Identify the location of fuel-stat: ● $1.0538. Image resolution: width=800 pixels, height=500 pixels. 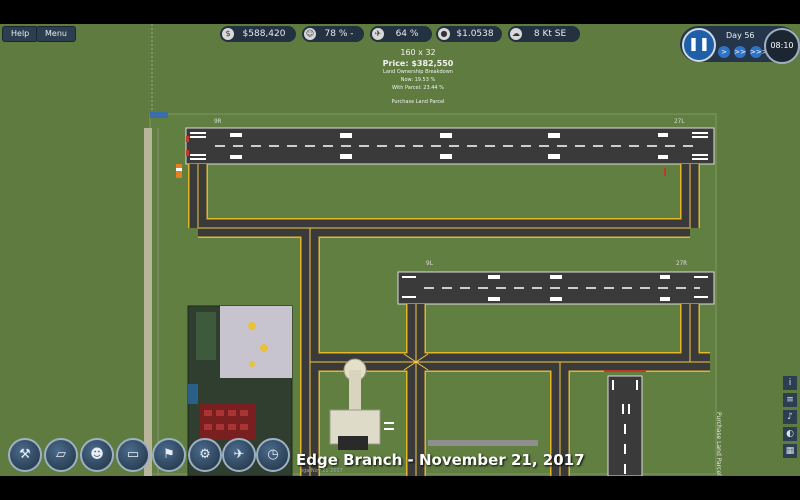
(469, 34).